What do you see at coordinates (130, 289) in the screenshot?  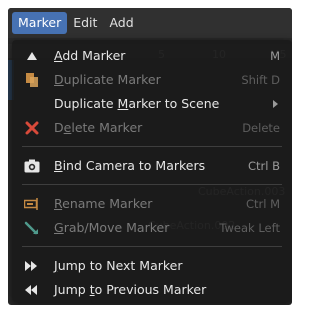 I see `jump-previous-marker-label: Jump to Previous Marker` at bounding box center [130, 289].